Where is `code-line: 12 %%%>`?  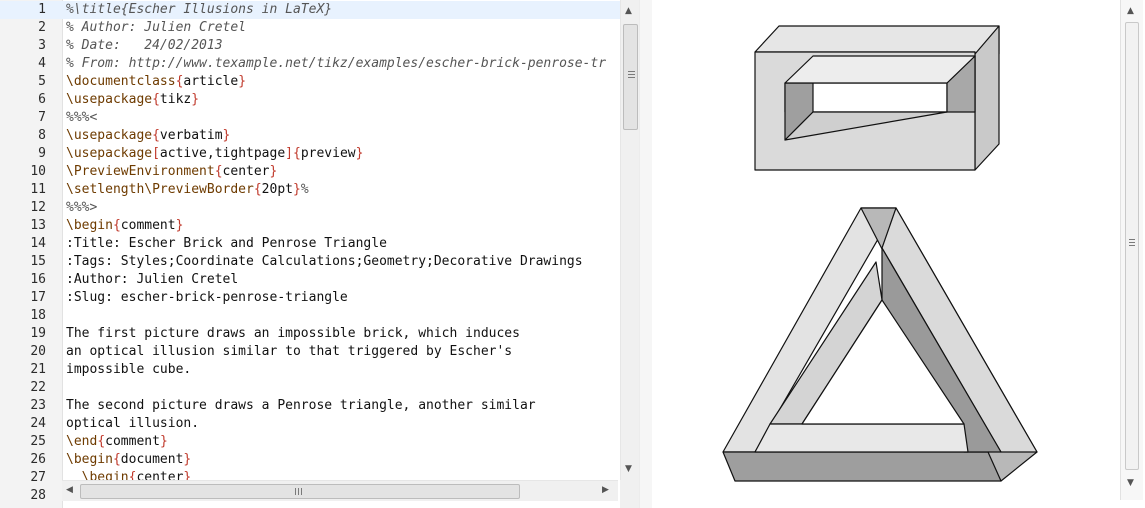 code-line: 12 %%%> is located at coordinates (310, 208).